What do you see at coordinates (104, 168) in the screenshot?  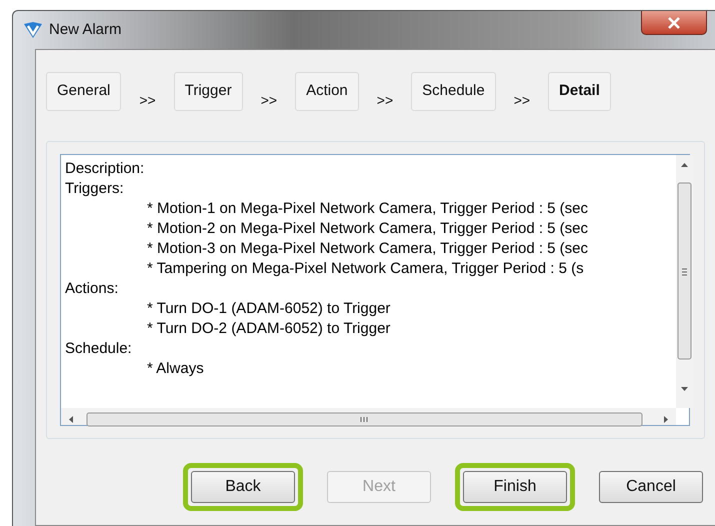 I see `section-heading: Description:` at bounding box center [104, 168].